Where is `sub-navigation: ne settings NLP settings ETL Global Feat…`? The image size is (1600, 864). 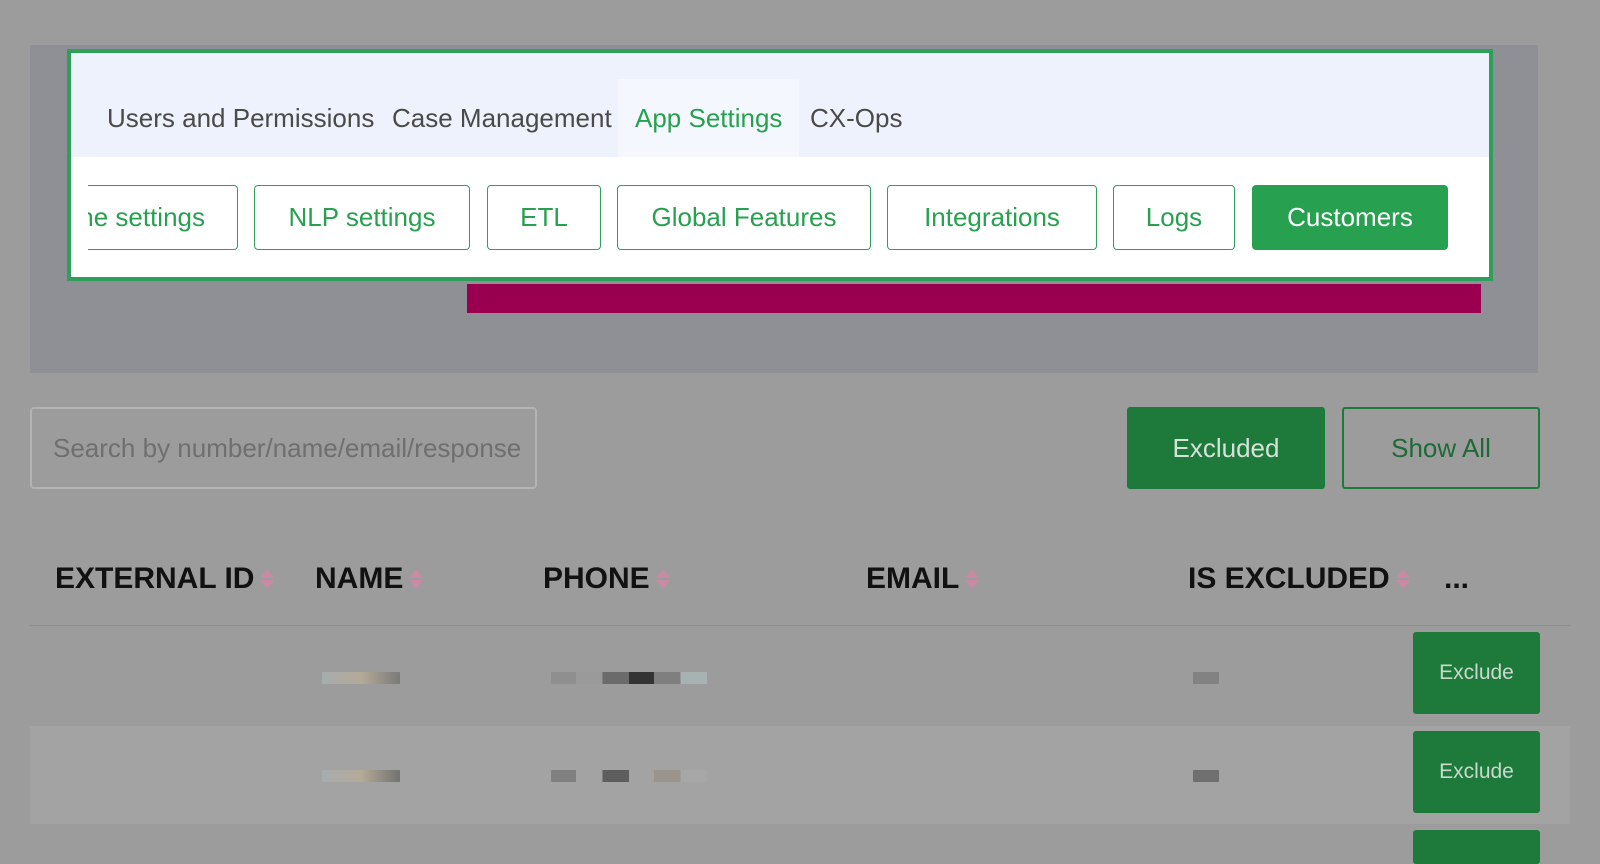 sub-navigation: ne settings NLP settings ETL Global Feat… is located at coordinates (785, 217).